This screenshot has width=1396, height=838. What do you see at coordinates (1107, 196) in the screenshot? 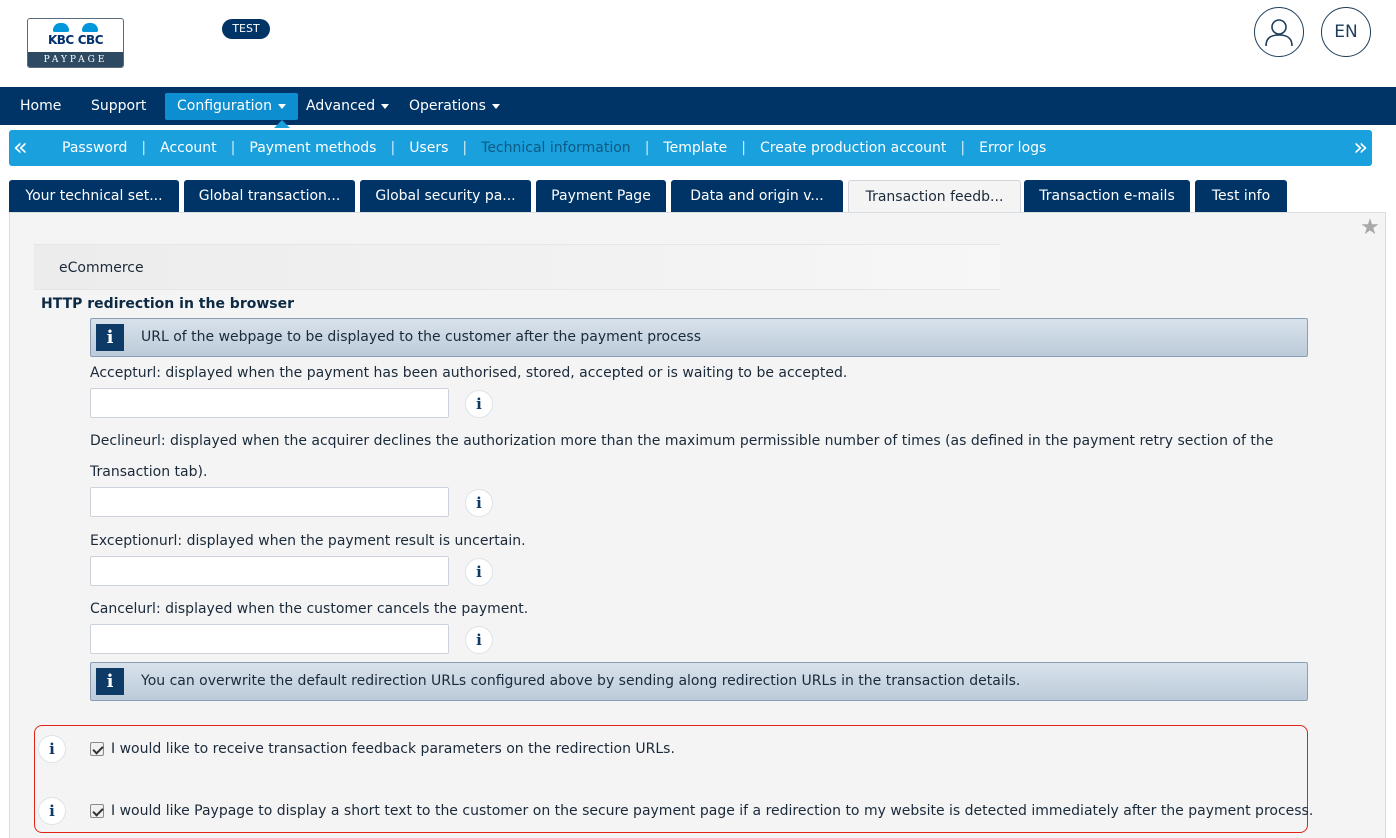
I see `tab-transaction-emails: Transaction e-mails` at bounding box center [1107, 196].